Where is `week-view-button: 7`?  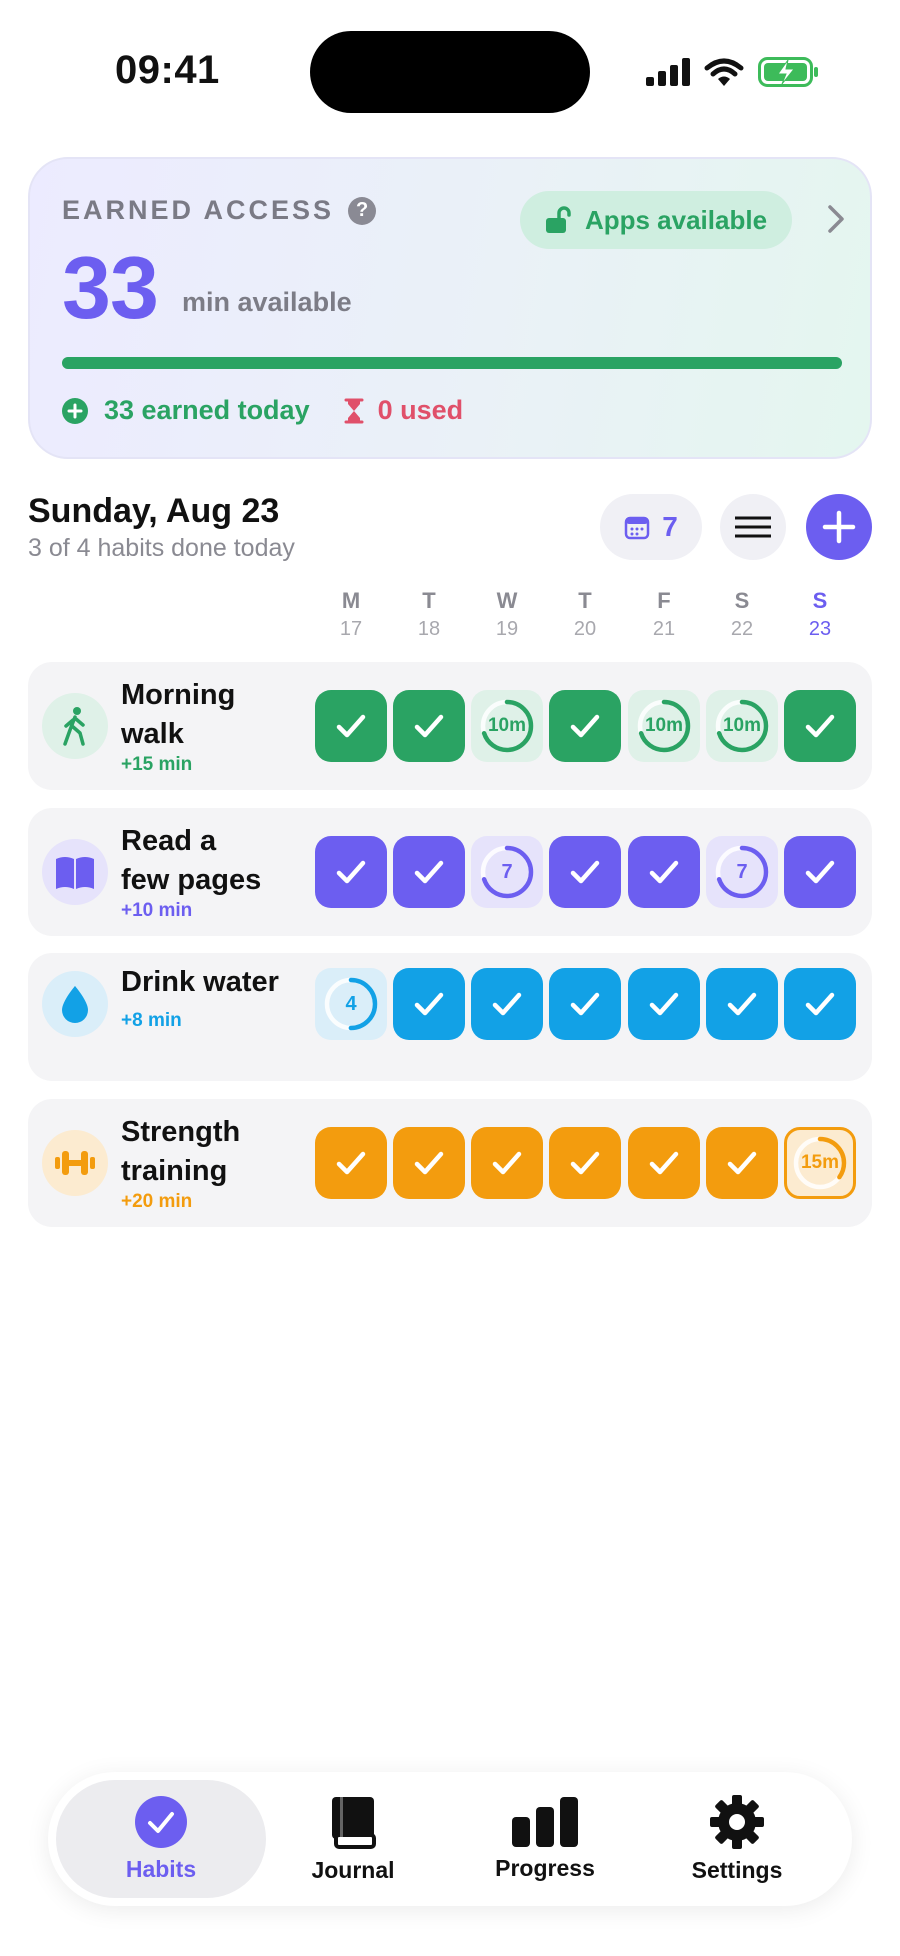
week-view-button: 7 is located at coordinates (651, 527).